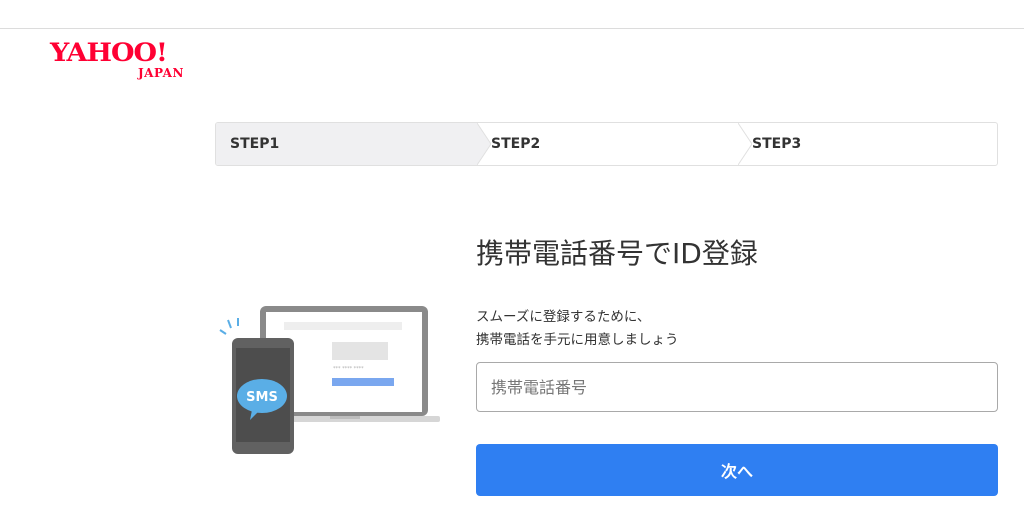 The image size is (1024, 520). Describe the element at coordinates (262, 397) in the screenshot. I see `sms-bubble-text: SMS` at that location.